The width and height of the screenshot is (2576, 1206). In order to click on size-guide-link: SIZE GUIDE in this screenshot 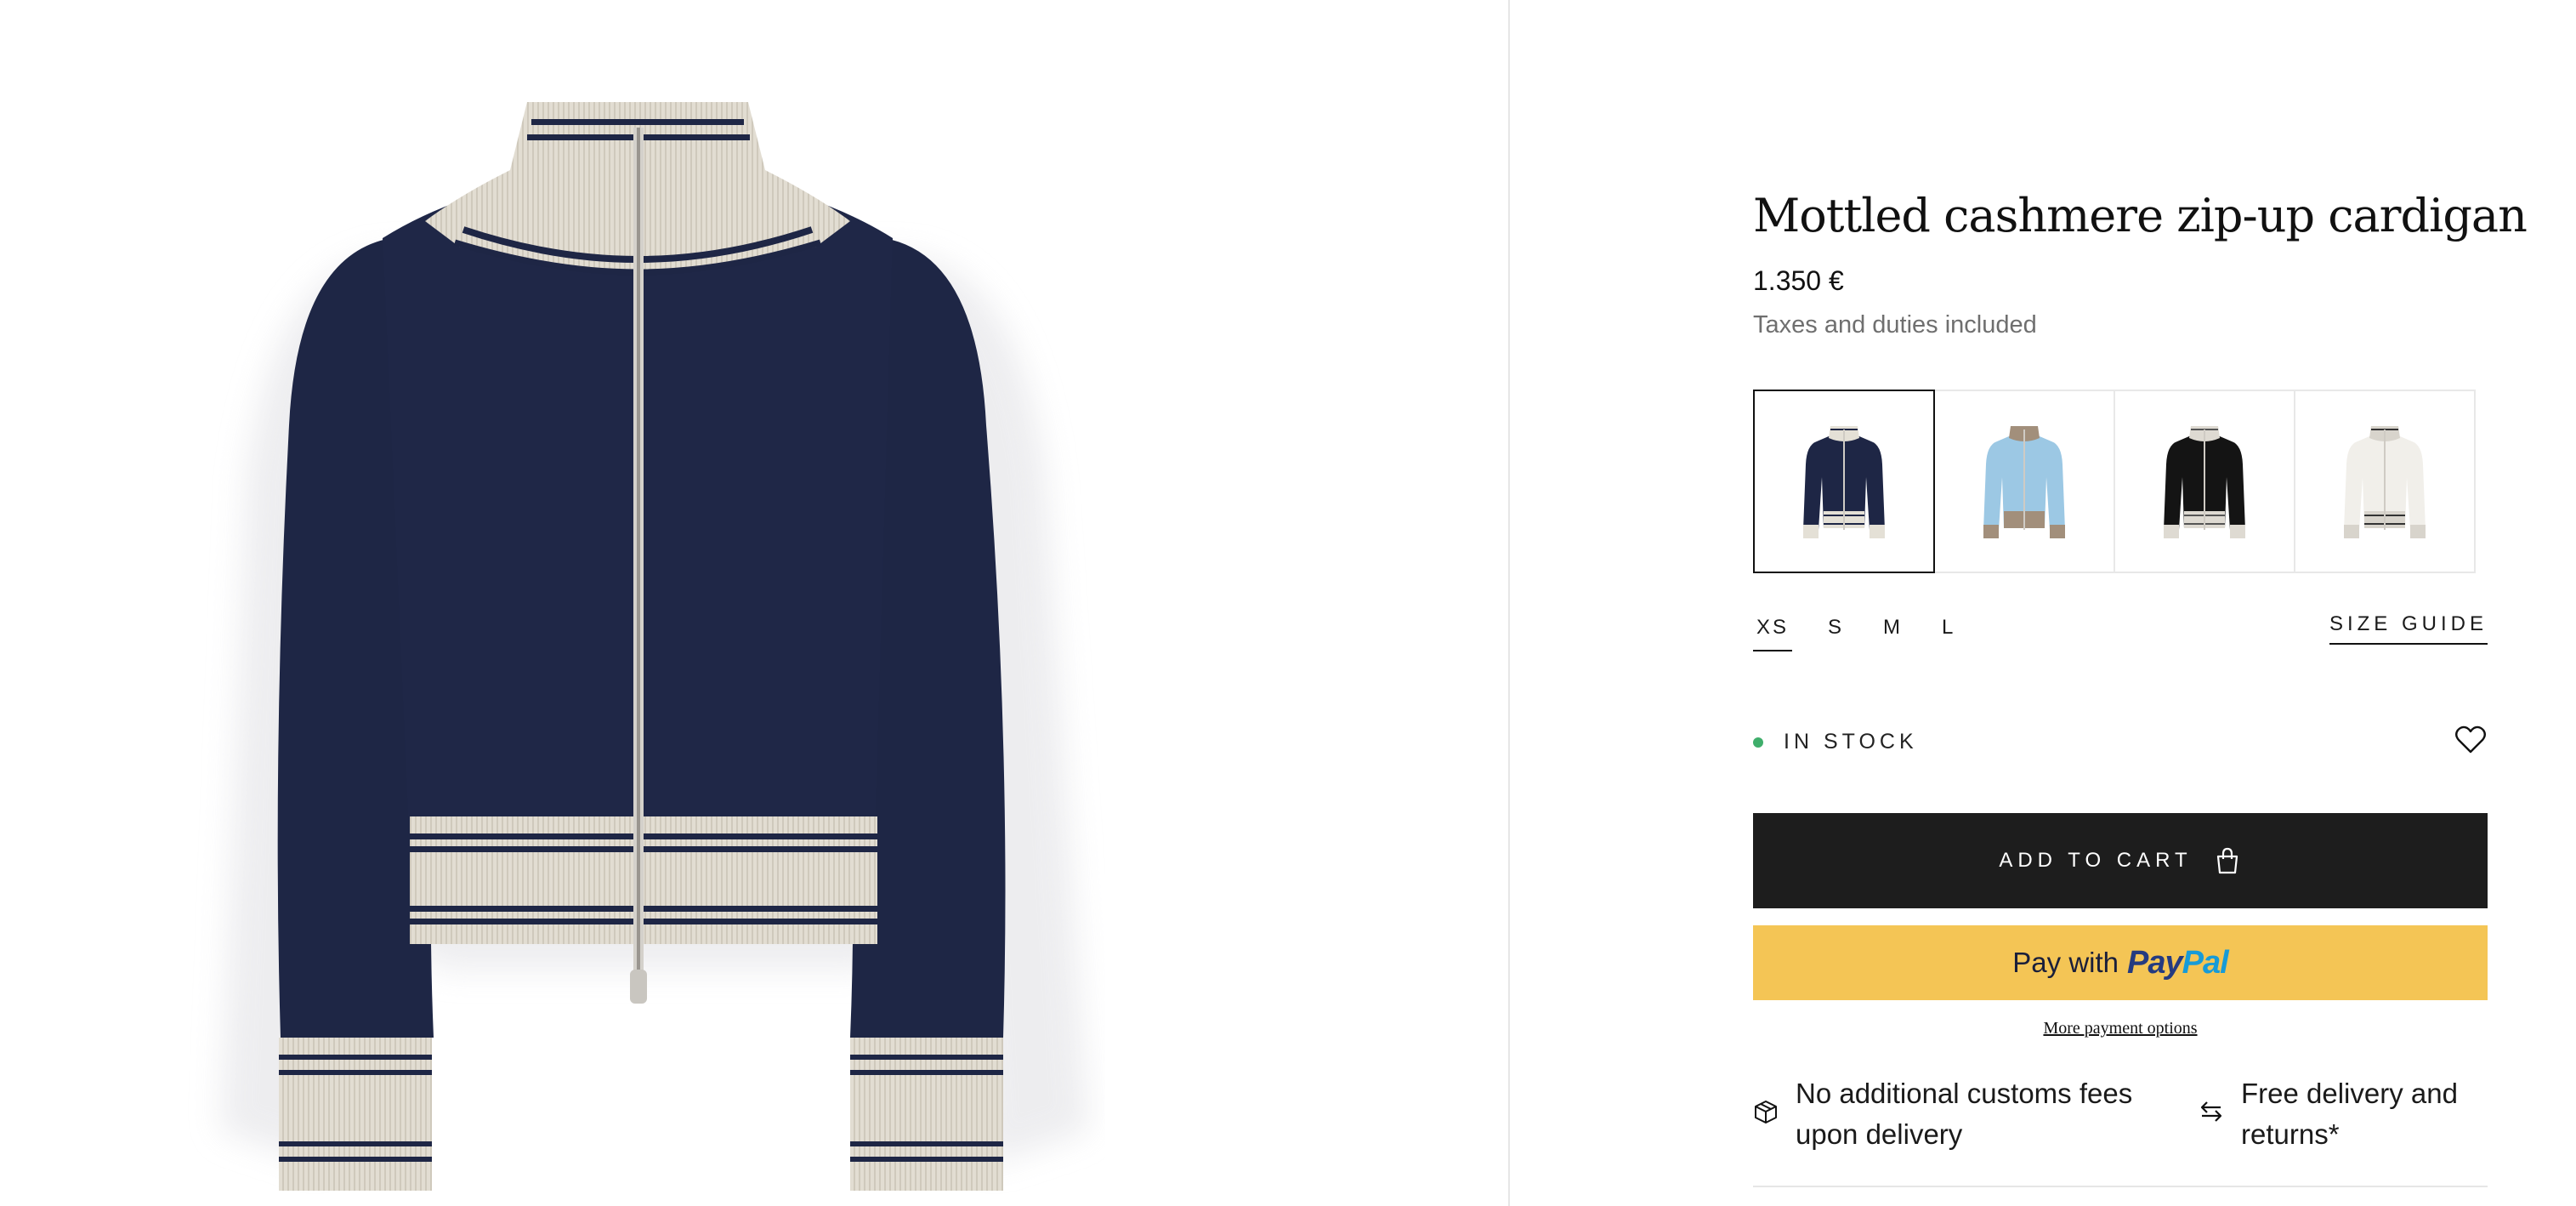, I will do `click(2409, 628)`.